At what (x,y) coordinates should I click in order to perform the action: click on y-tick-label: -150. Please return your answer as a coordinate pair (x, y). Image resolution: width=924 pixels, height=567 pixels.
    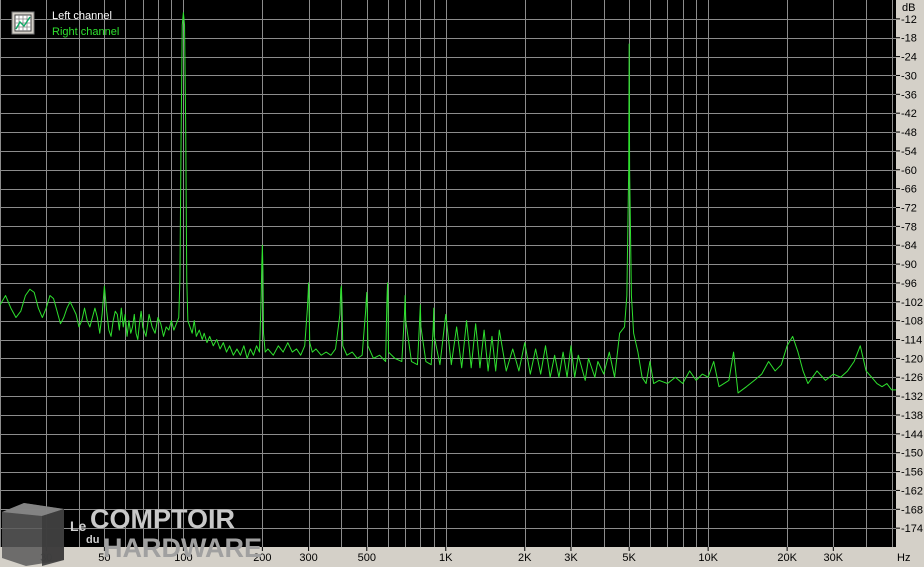
    Looking at the image, I should click on (912, 454).